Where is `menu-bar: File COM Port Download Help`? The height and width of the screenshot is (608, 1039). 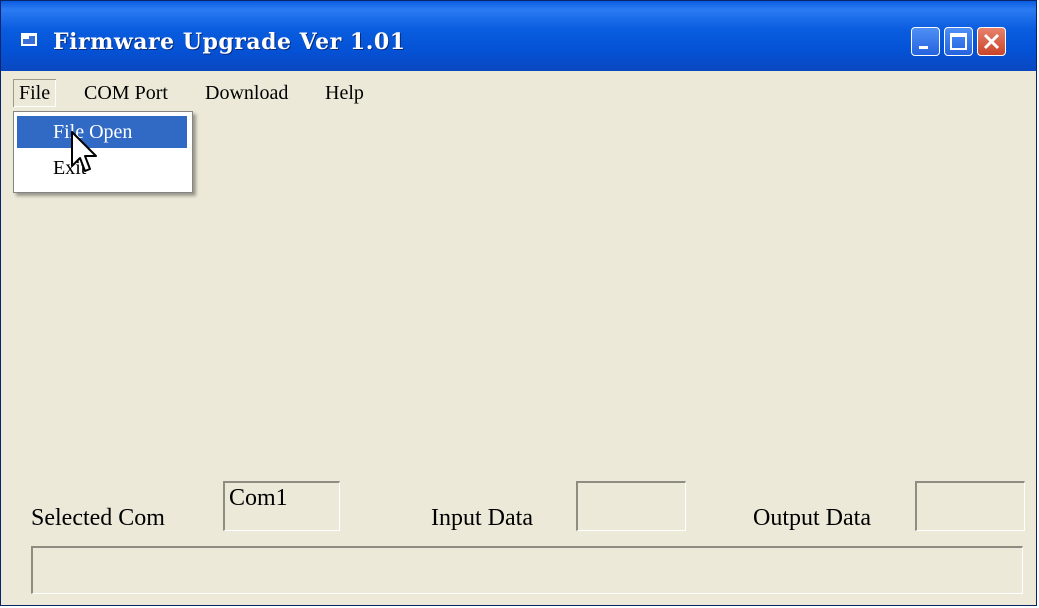 menu-bar: File COM Port Download Help is located at coordinates (518, 90).